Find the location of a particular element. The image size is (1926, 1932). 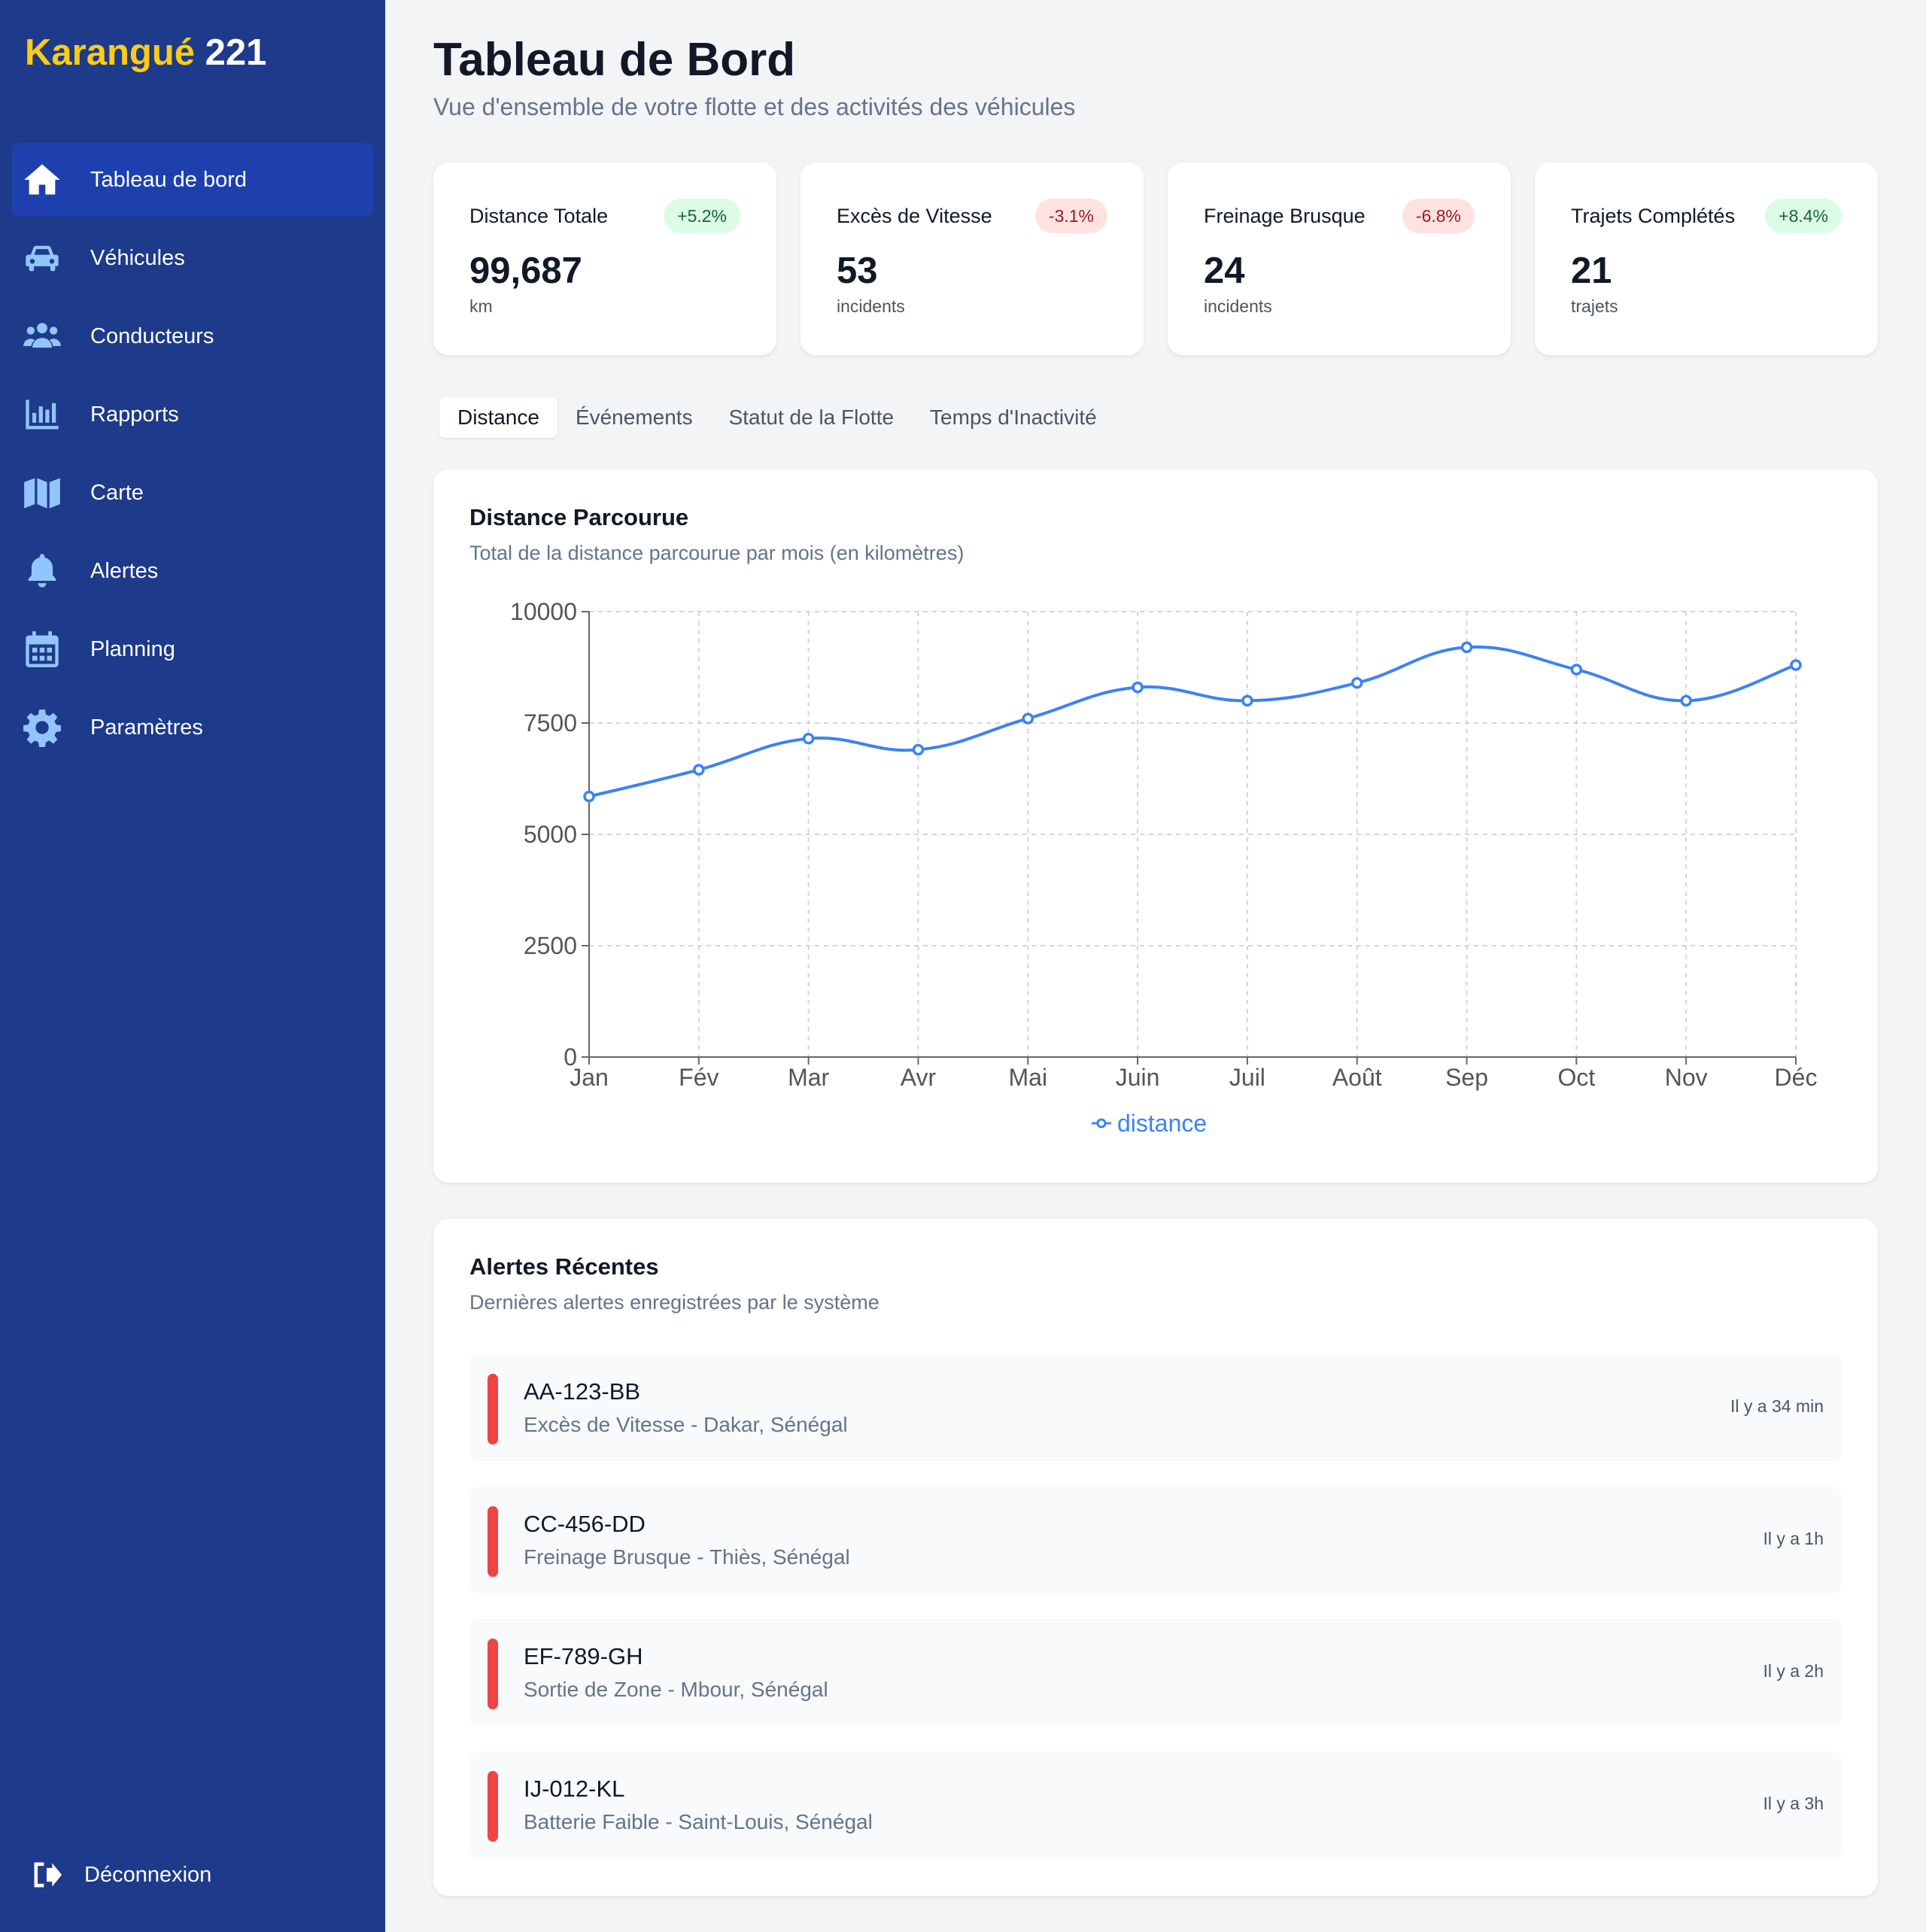

sidebar-item-settings: Paramètres is located at coordinates (192, 728).